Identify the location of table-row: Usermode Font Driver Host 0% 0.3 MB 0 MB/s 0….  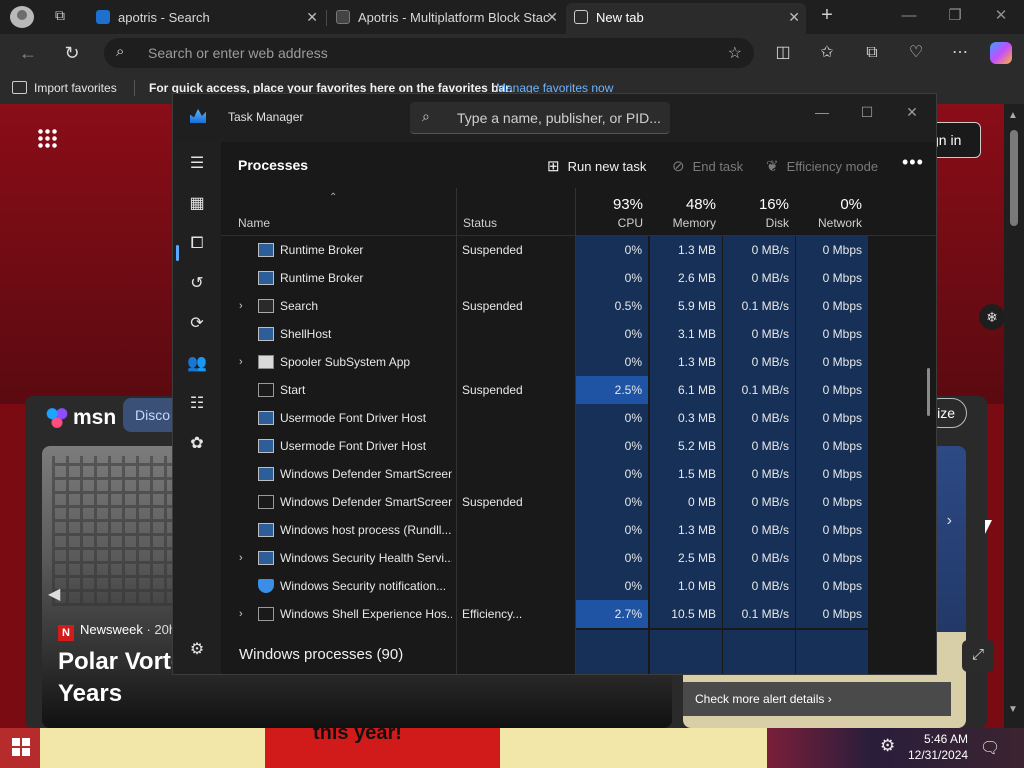
(578, 418).